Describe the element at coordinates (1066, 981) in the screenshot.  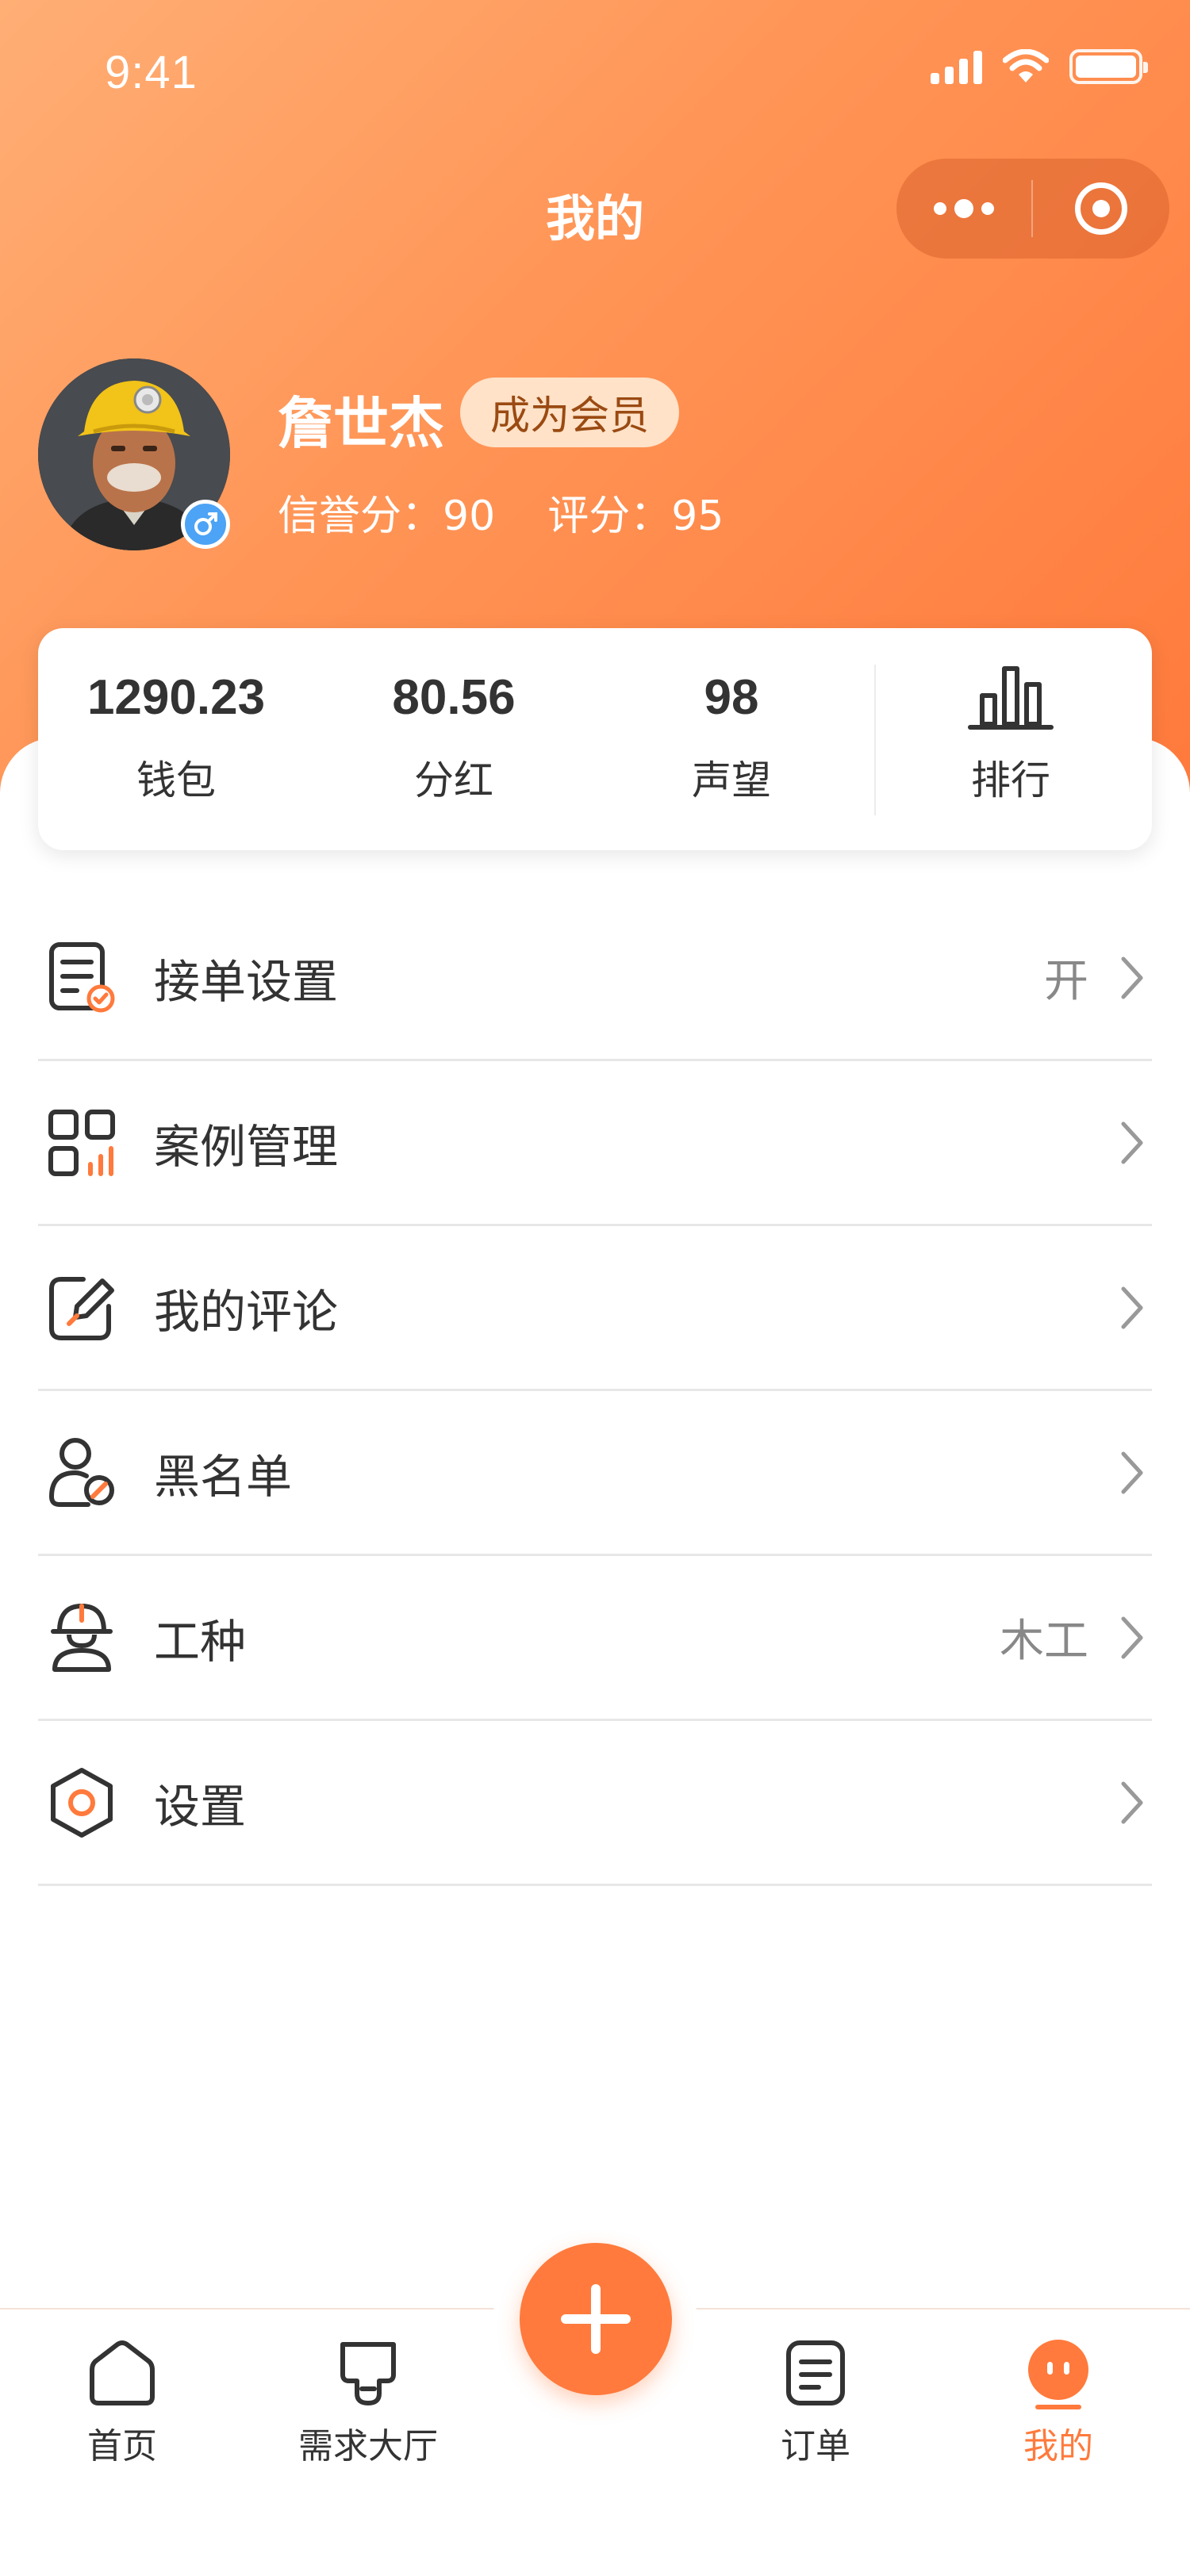
I see `order-switch-status: 开` at that location.